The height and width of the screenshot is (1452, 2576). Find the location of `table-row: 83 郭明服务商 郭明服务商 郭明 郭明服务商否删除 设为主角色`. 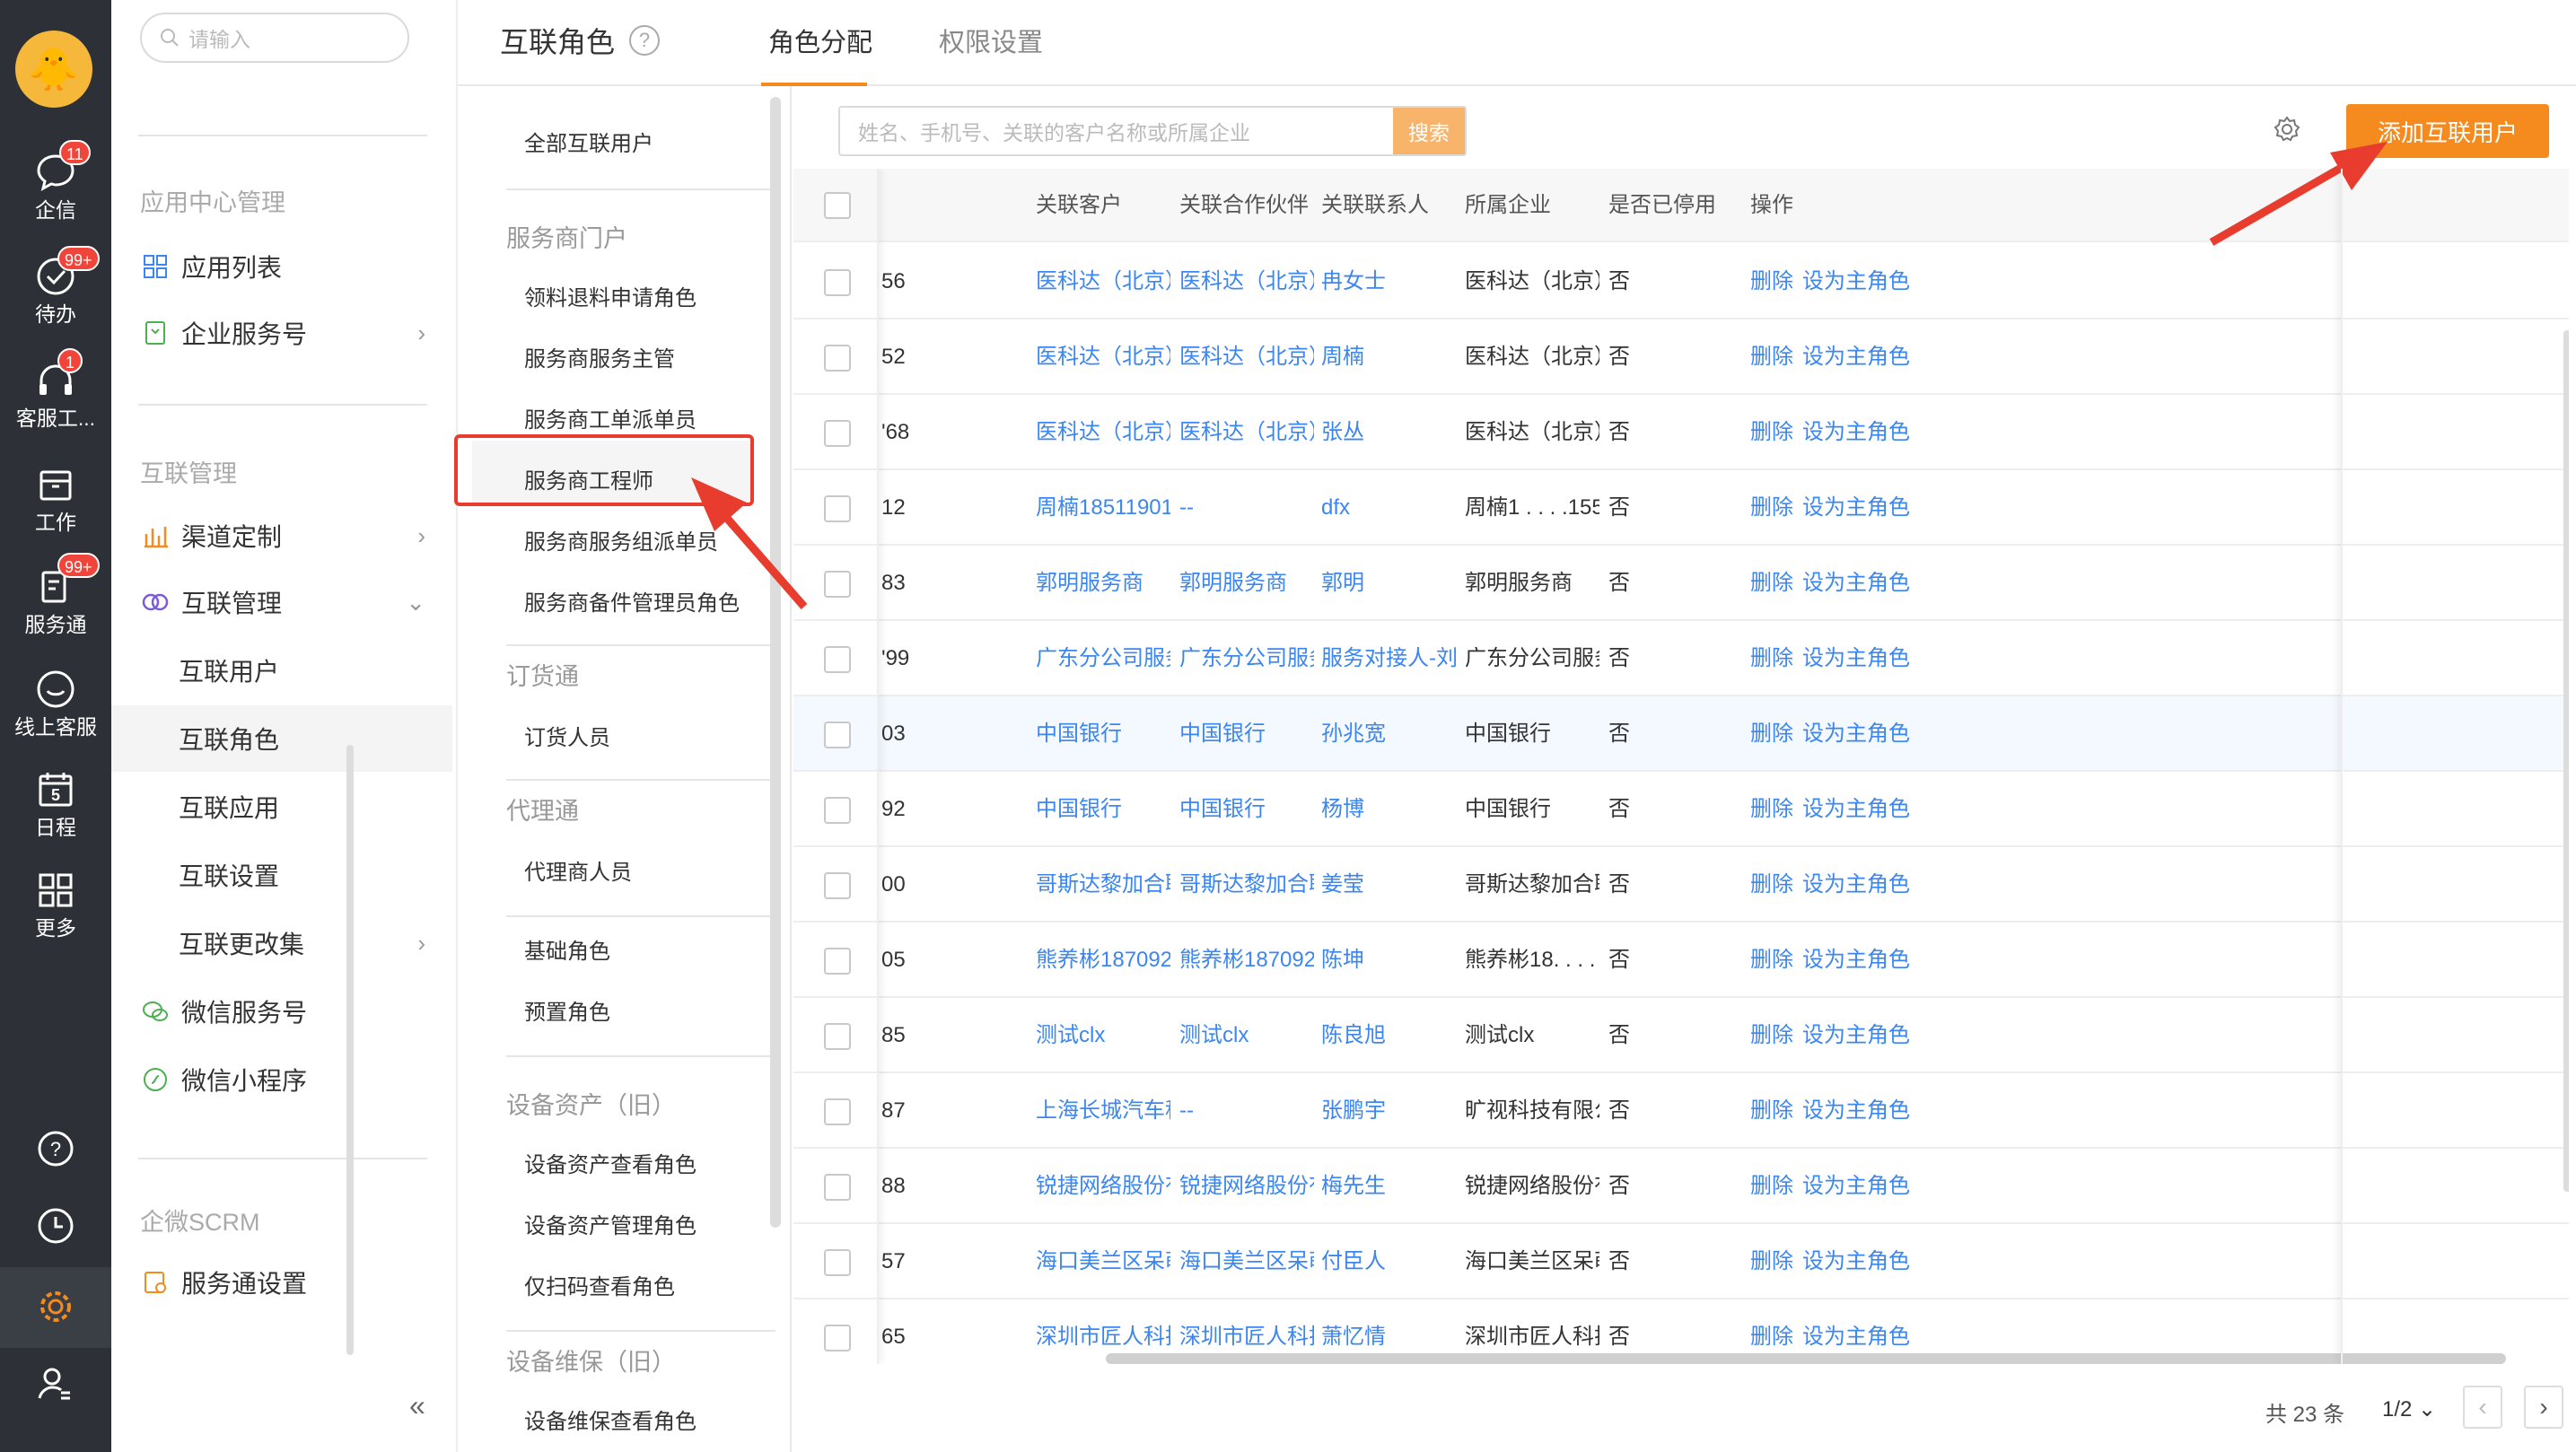

table-row: 83 郭明服务商 郭明服务商 郭明 郭明服务商否删除 设为主角色 is located at coordinates (1681, 583).